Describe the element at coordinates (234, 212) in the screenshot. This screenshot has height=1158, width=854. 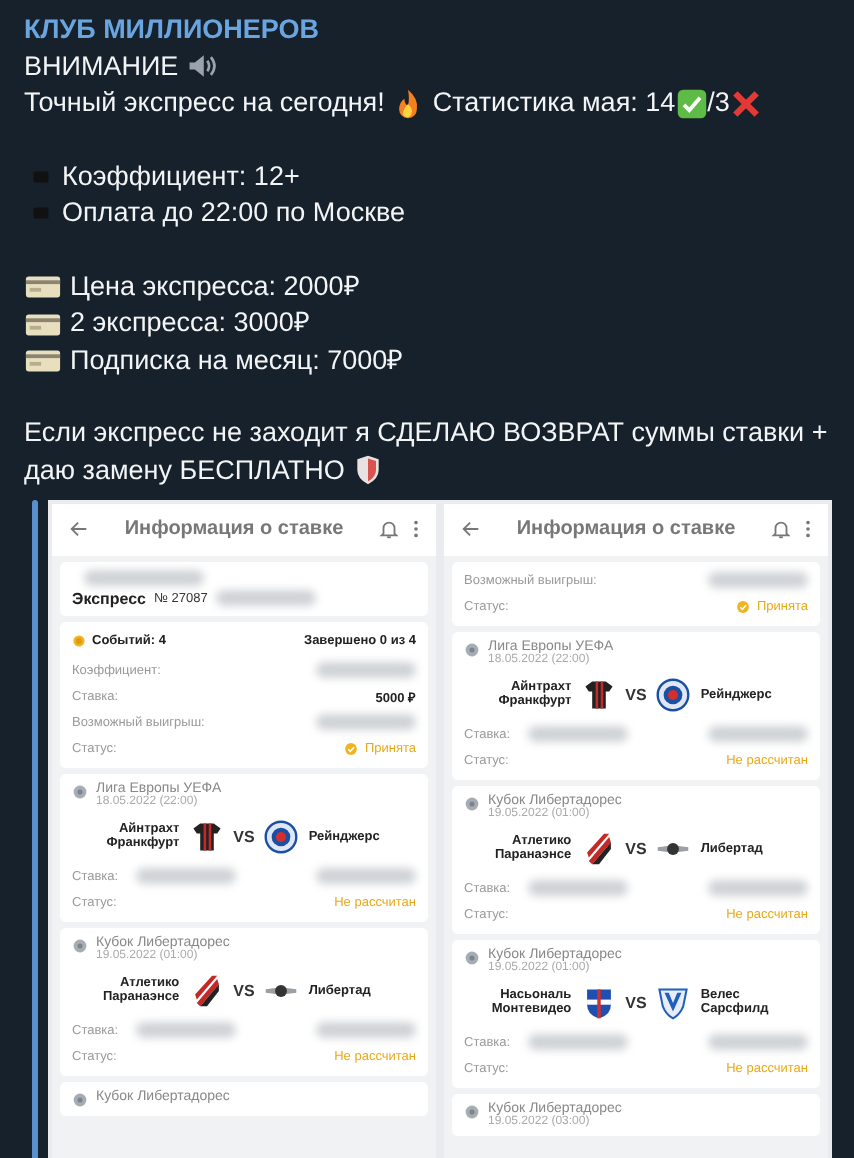
I see `message-text: Оплата до 22:00 по Москве` at that location.